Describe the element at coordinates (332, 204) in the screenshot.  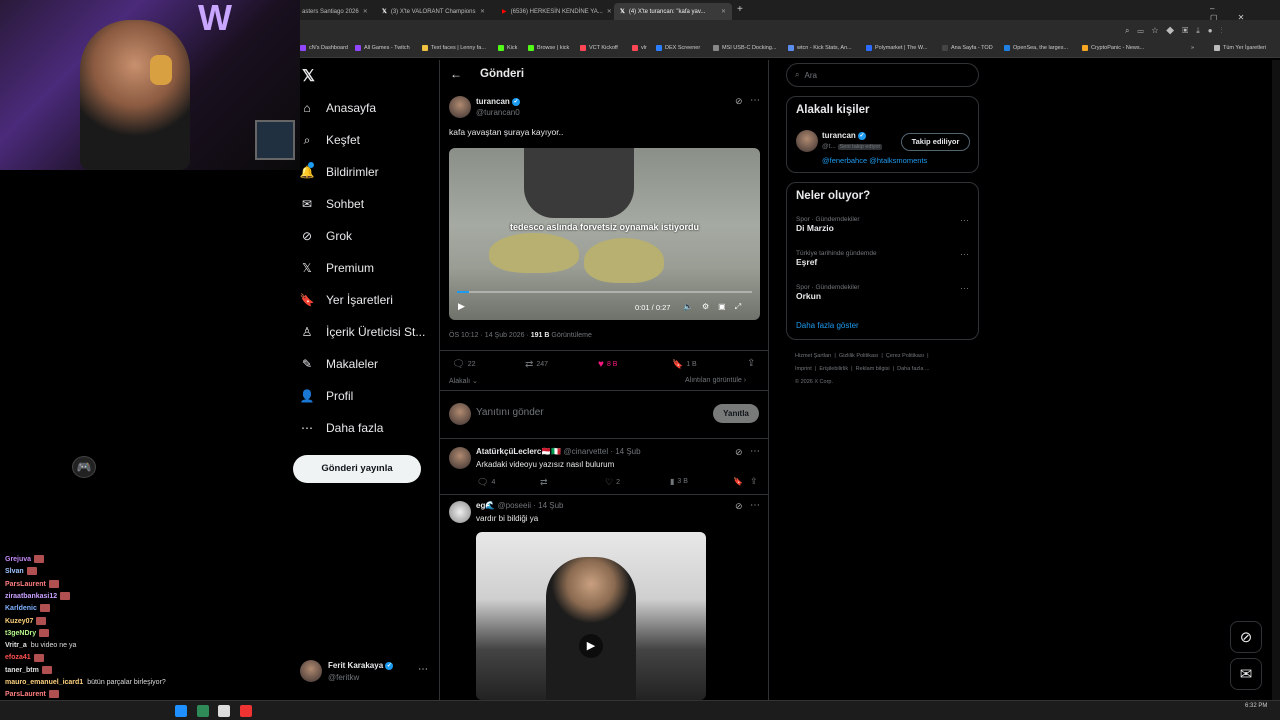
I see `sidebar-item-4: ✉ Sohbet` at that location.